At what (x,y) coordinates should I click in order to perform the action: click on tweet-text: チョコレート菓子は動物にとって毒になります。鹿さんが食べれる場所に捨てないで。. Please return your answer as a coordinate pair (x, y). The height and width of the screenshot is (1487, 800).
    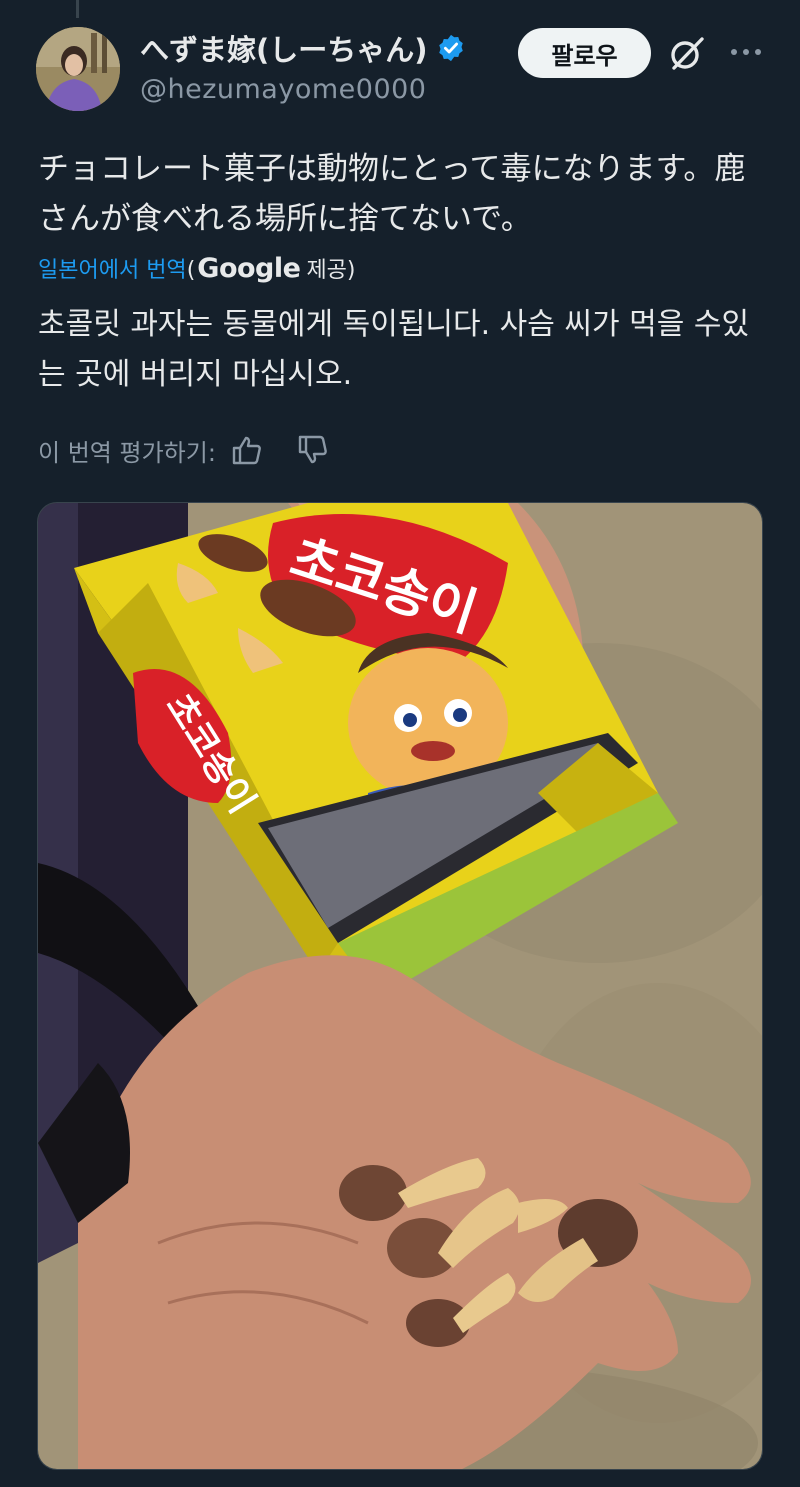
    Looking at the image, I should click on (392, 194).